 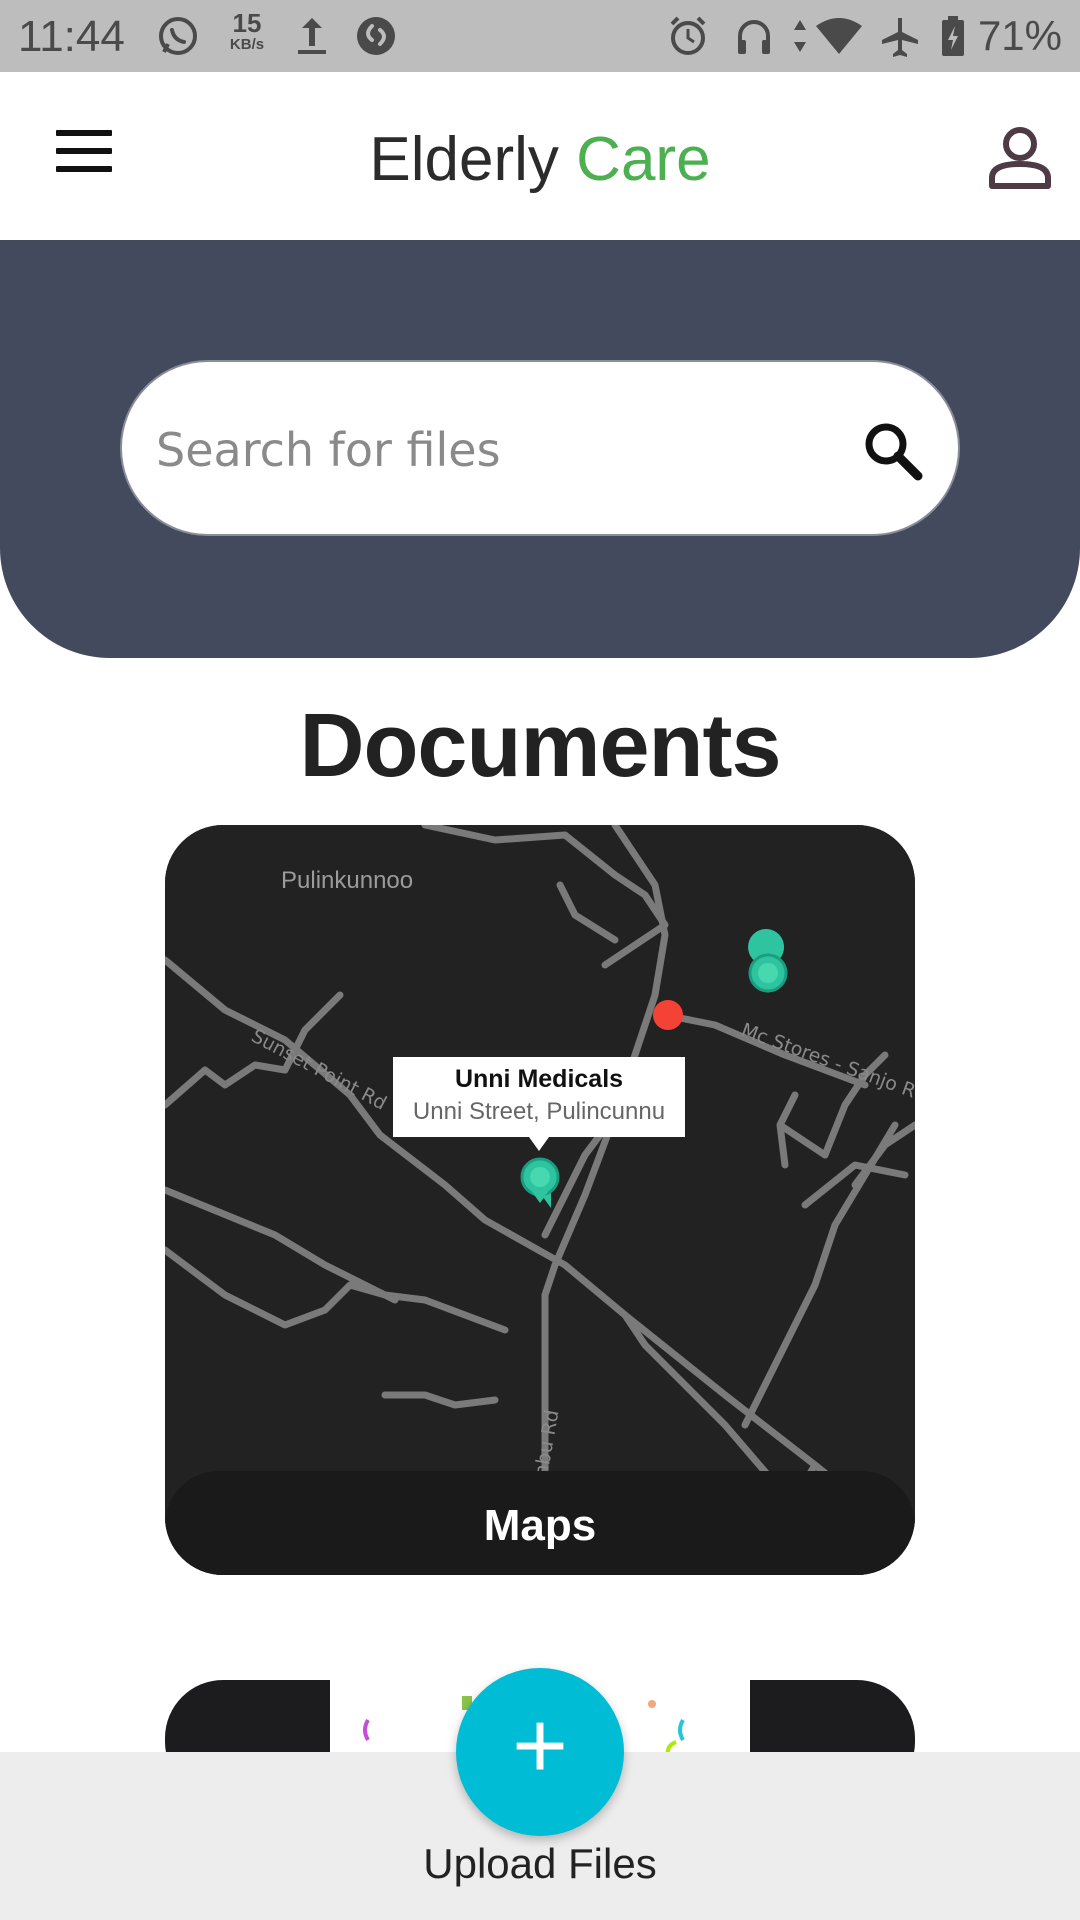 I want to click on search-bar, so click(x=540, y=448).